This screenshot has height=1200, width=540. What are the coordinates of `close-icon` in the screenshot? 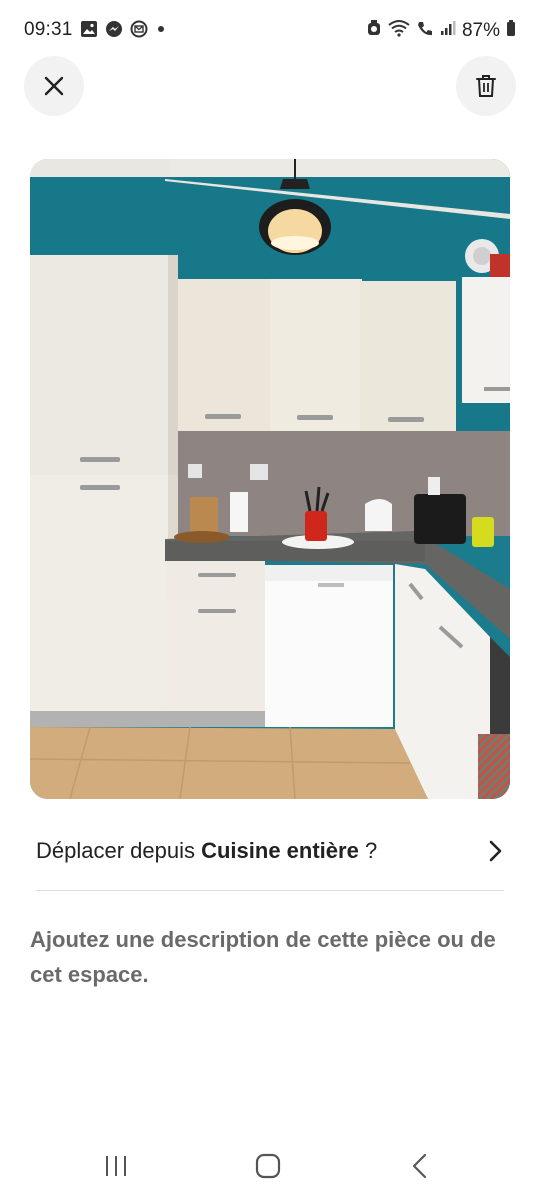 It's located at (54, 86).